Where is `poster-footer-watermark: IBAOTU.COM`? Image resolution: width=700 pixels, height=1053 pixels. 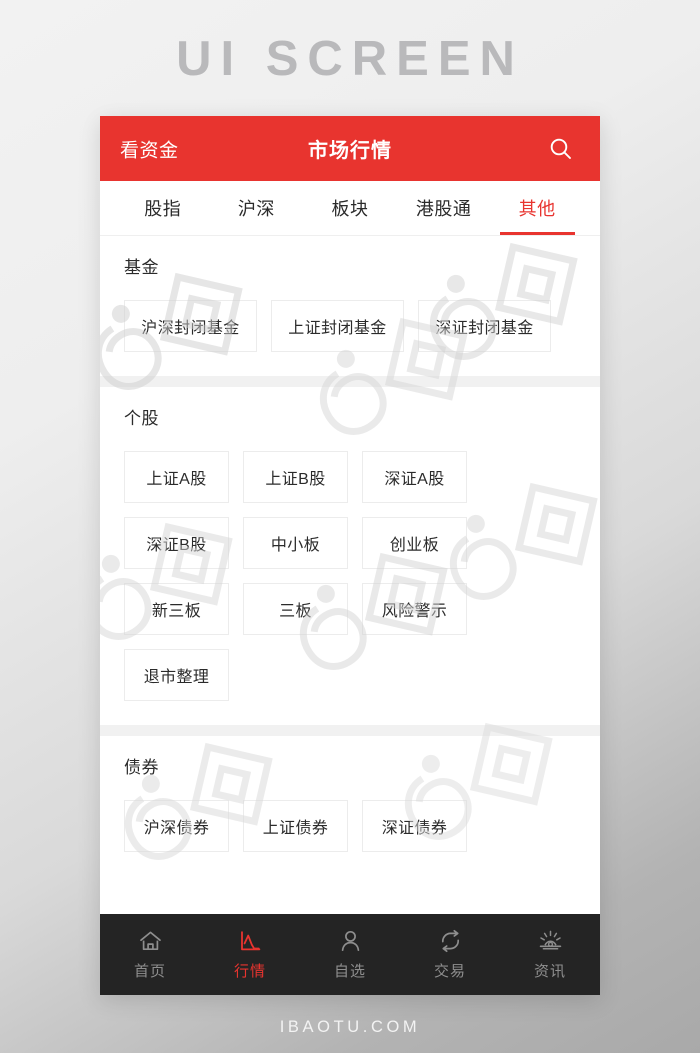
poster-footer-watermark: IBAOTU.COM is located at coordinates (350, 1027).